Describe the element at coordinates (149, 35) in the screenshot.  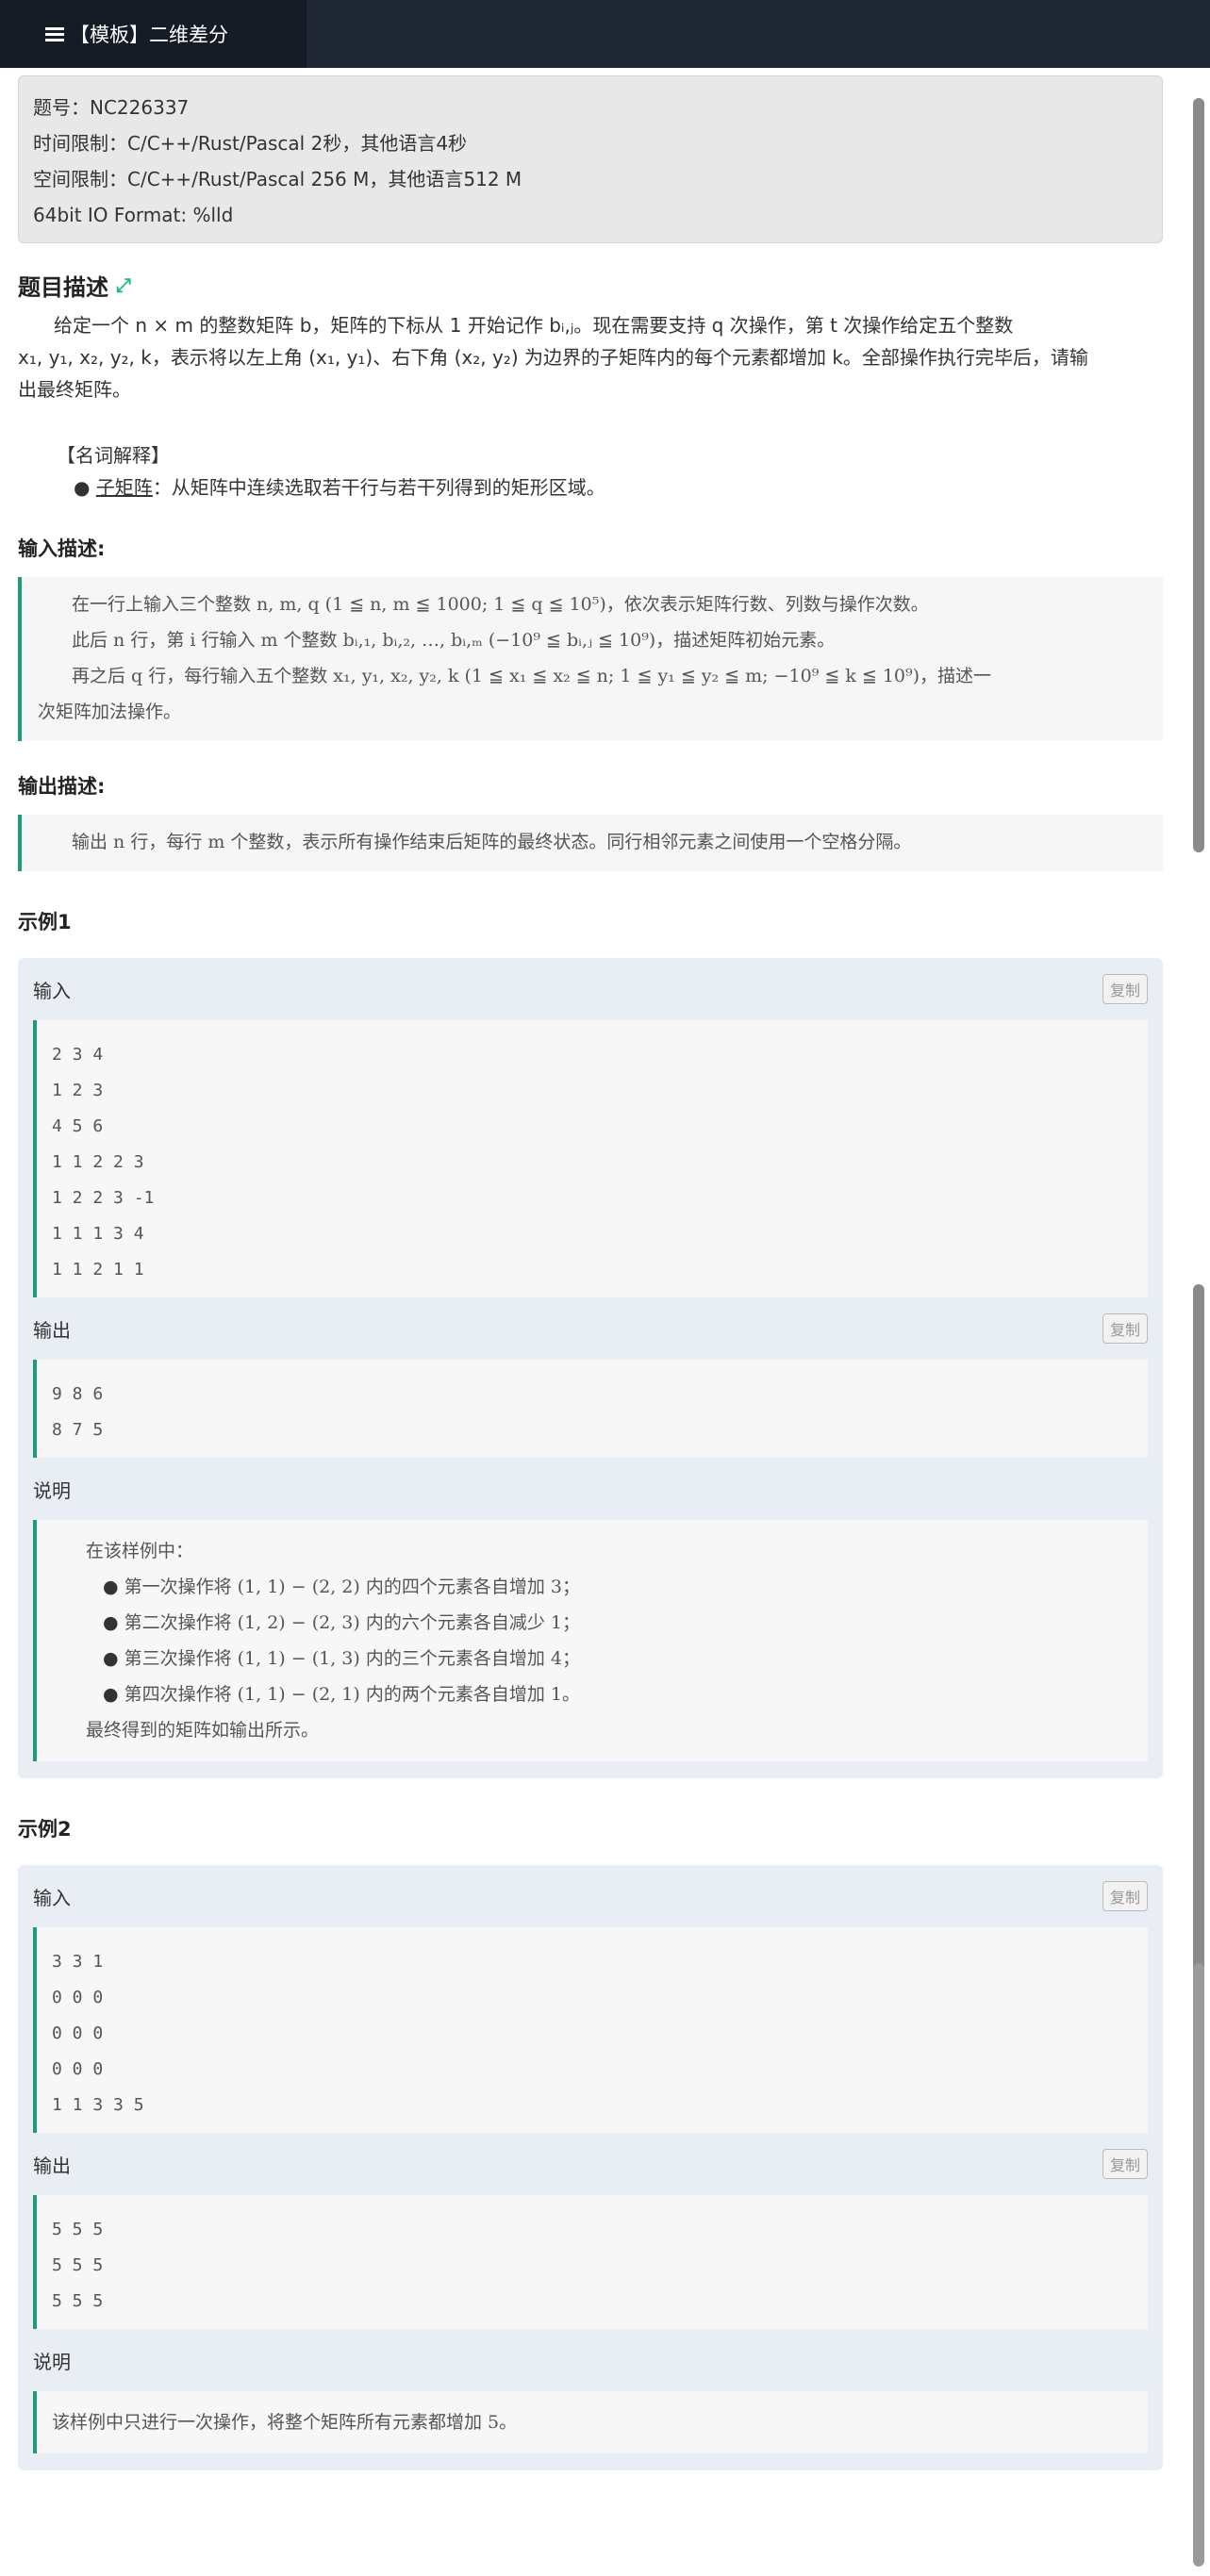
I see `tab-title: 【模板】二维差分` at that location.